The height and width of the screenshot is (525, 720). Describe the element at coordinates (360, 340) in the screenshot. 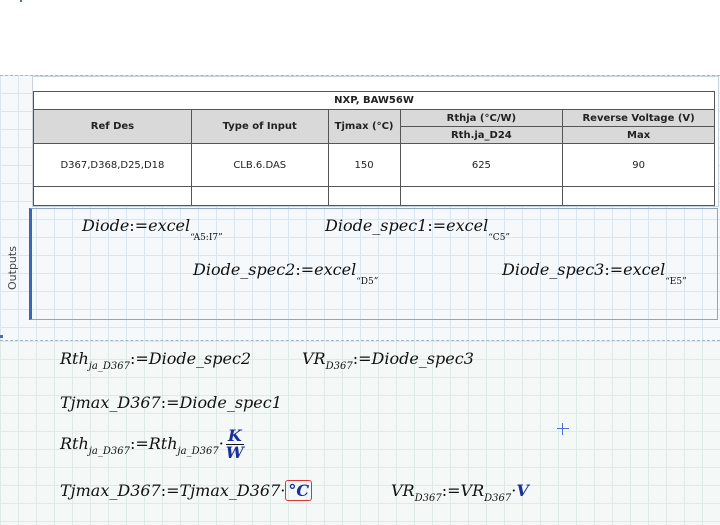

I see `region-divider` at that location.